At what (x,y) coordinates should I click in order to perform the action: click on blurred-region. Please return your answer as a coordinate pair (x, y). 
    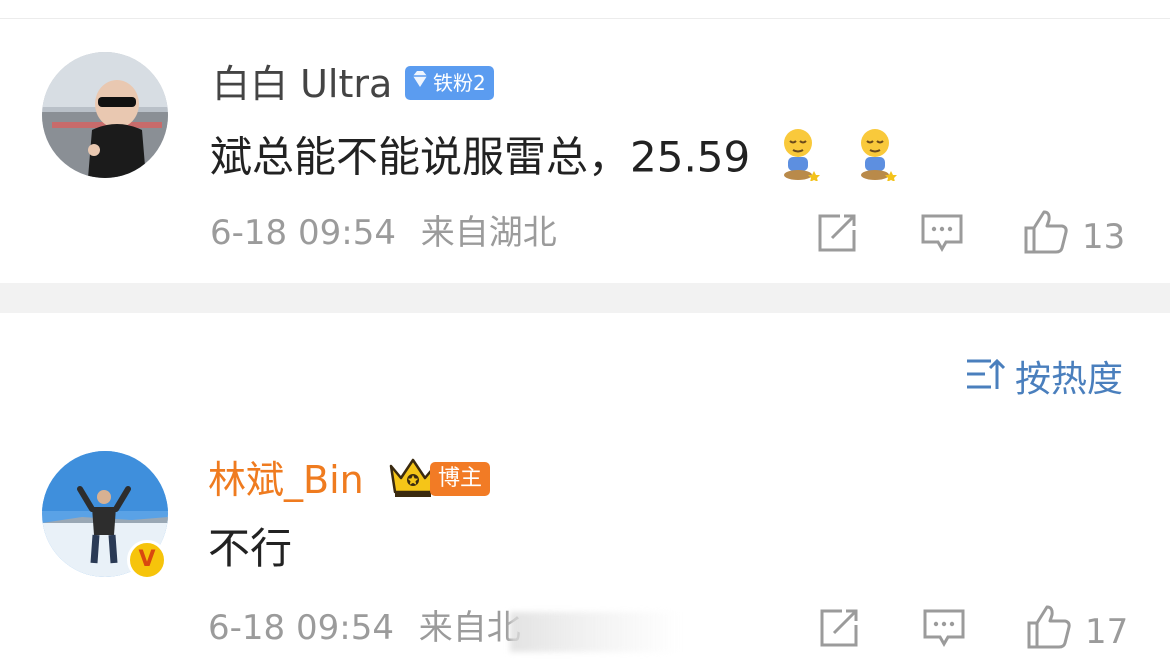
    Looking at the image, I should click on (595, 632).